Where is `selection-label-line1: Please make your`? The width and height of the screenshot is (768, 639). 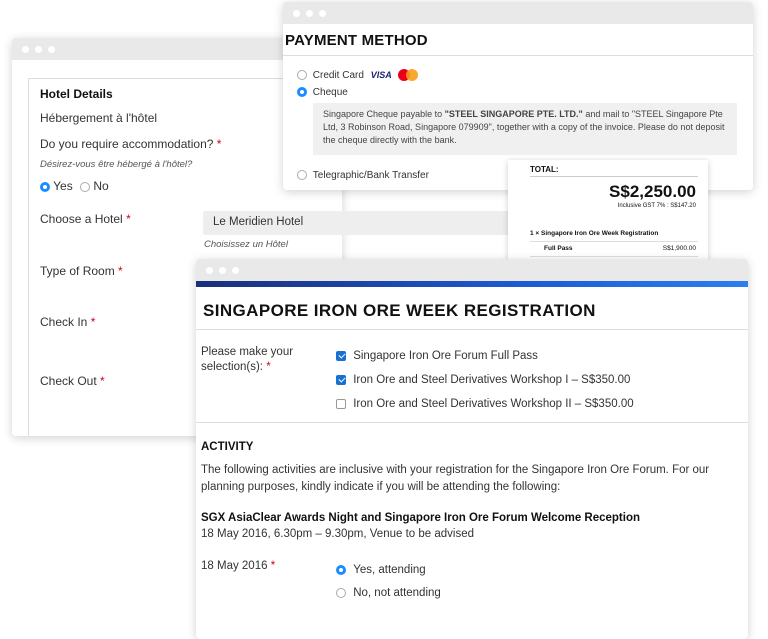 selection-label-line1: Please make your is located at coordinates (247, 352).